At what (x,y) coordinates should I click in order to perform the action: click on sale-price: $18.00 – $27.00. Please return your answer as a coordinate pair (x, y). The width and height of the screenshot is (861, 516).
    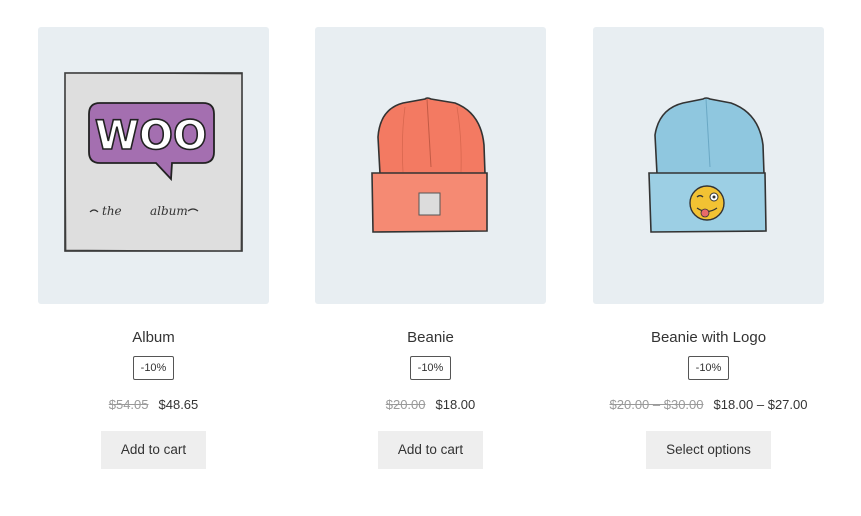
    Looking at the image, I should click on (760, 404).